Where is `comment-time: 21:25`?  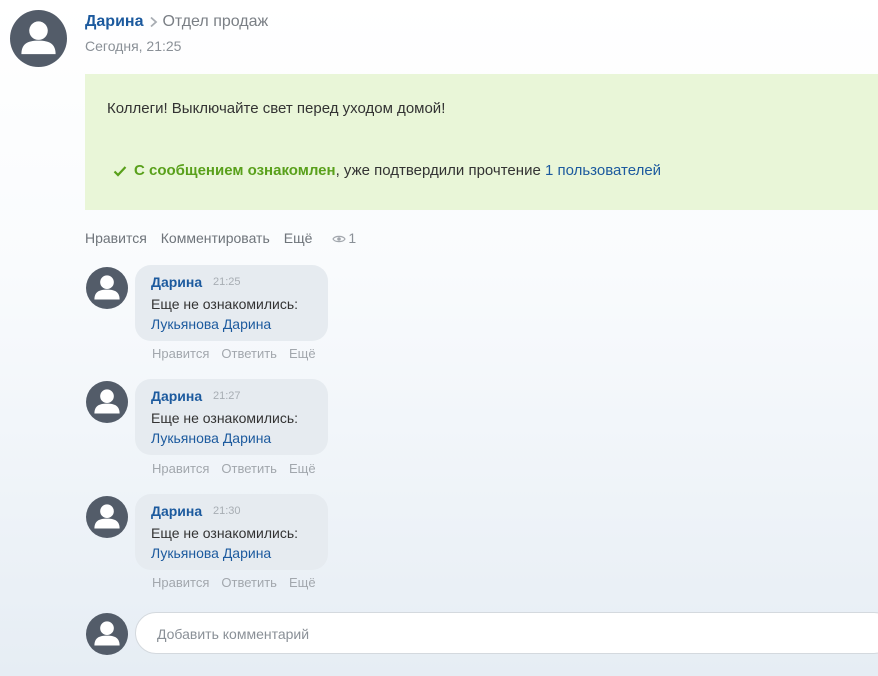
comment-time: 21:25 is located at coordinates (227, 282).